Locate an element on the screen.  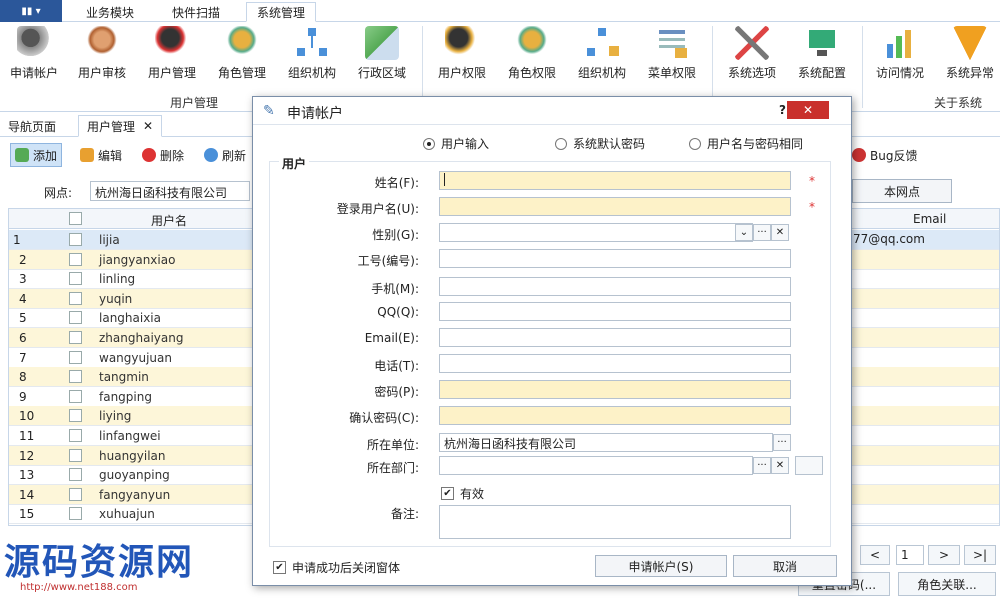
role-management-button: 角色管理 is located at coordinates (242, 53).